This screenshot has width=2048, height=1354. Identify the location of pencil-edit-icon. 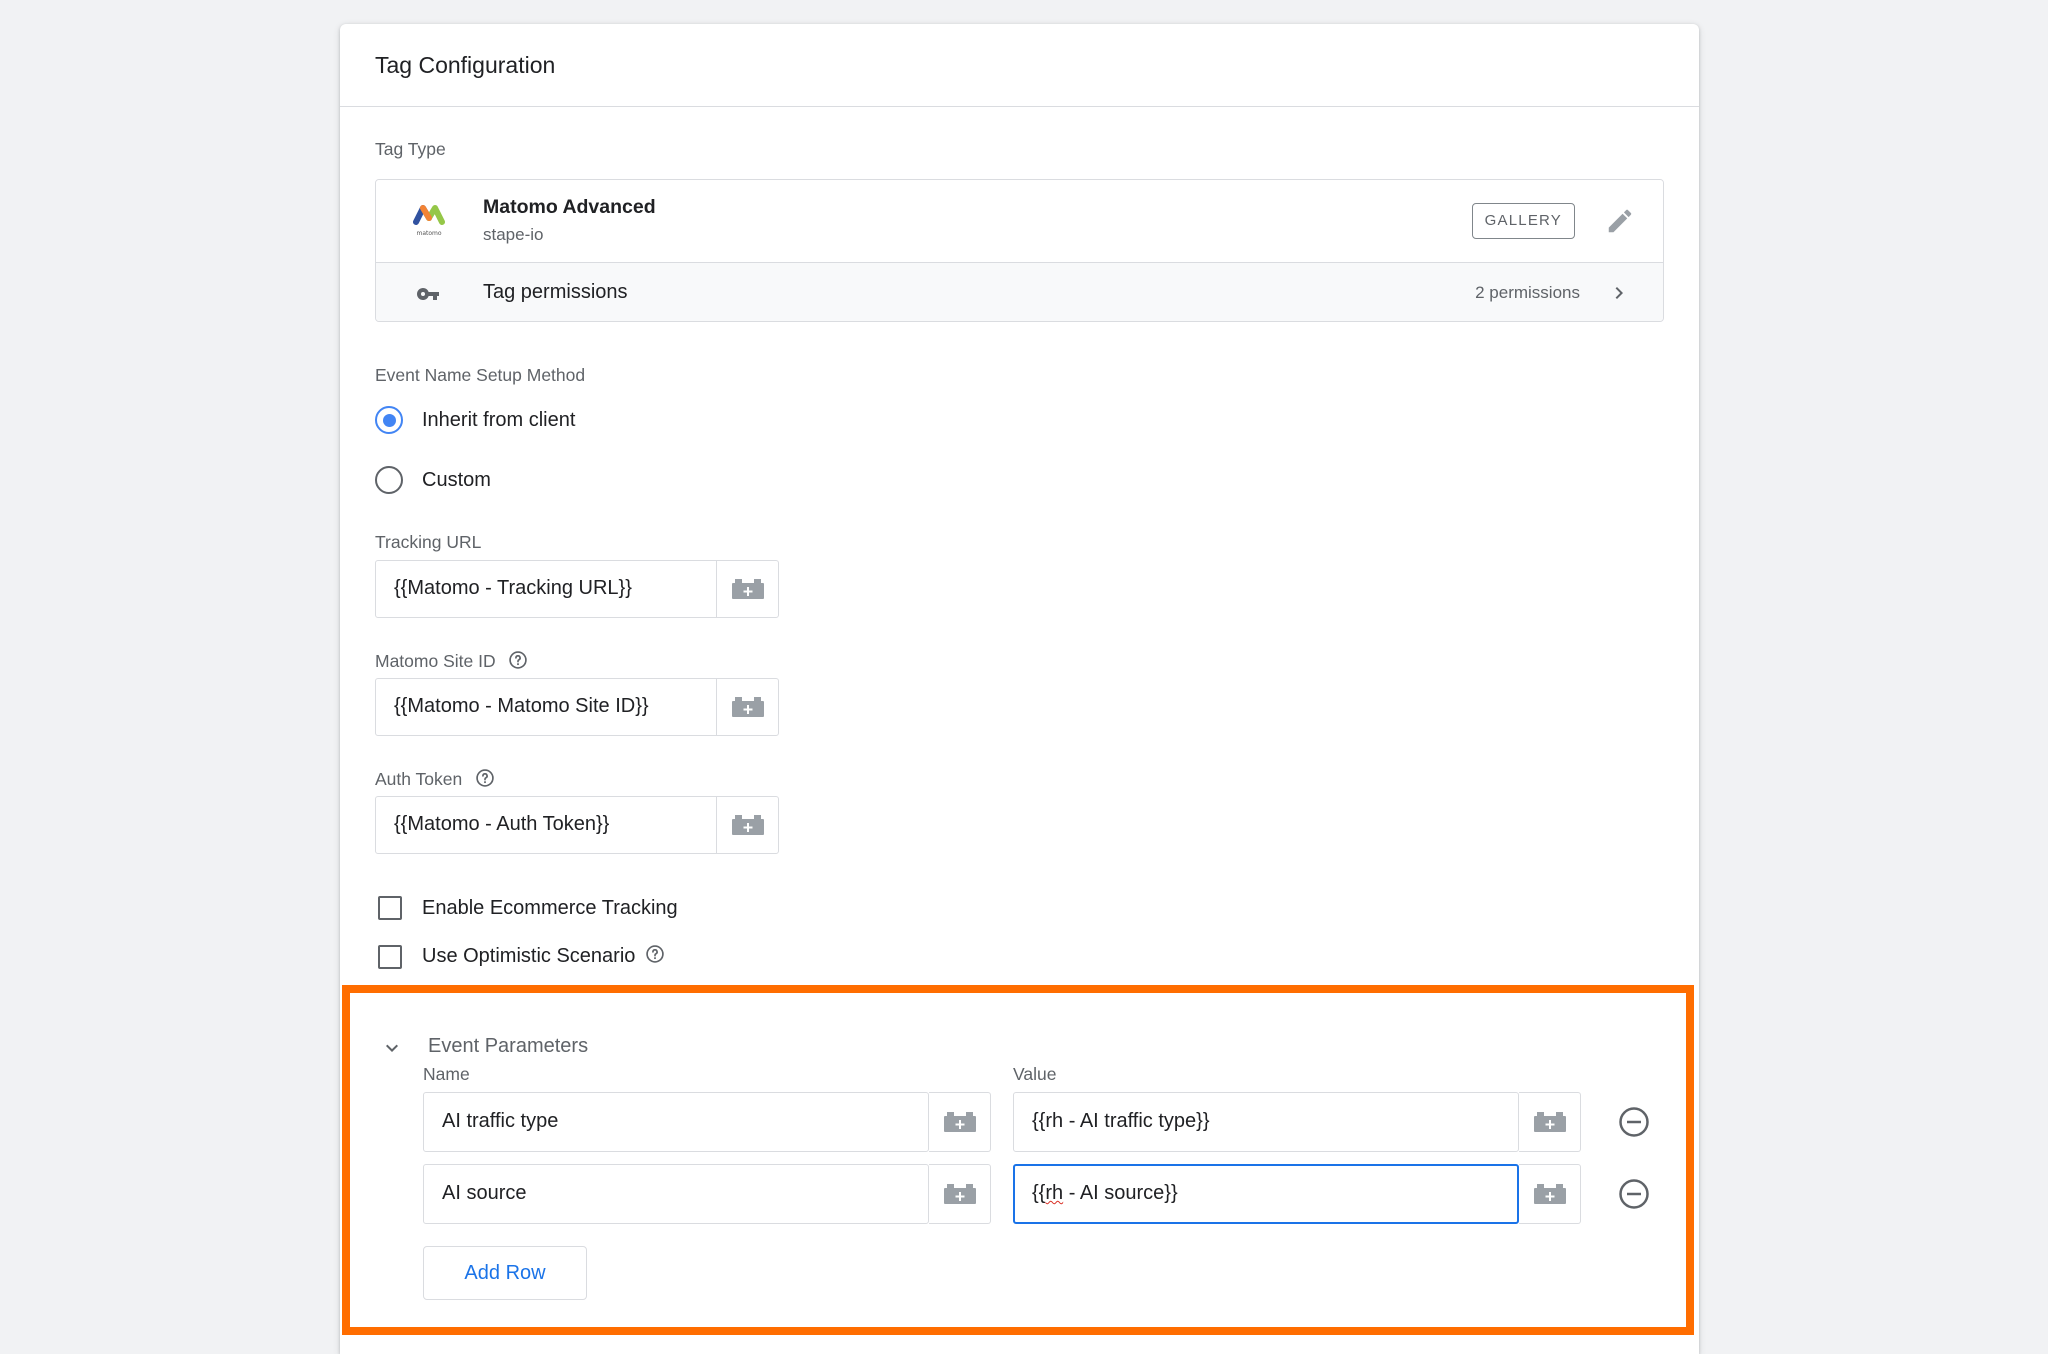
(1620, 223).